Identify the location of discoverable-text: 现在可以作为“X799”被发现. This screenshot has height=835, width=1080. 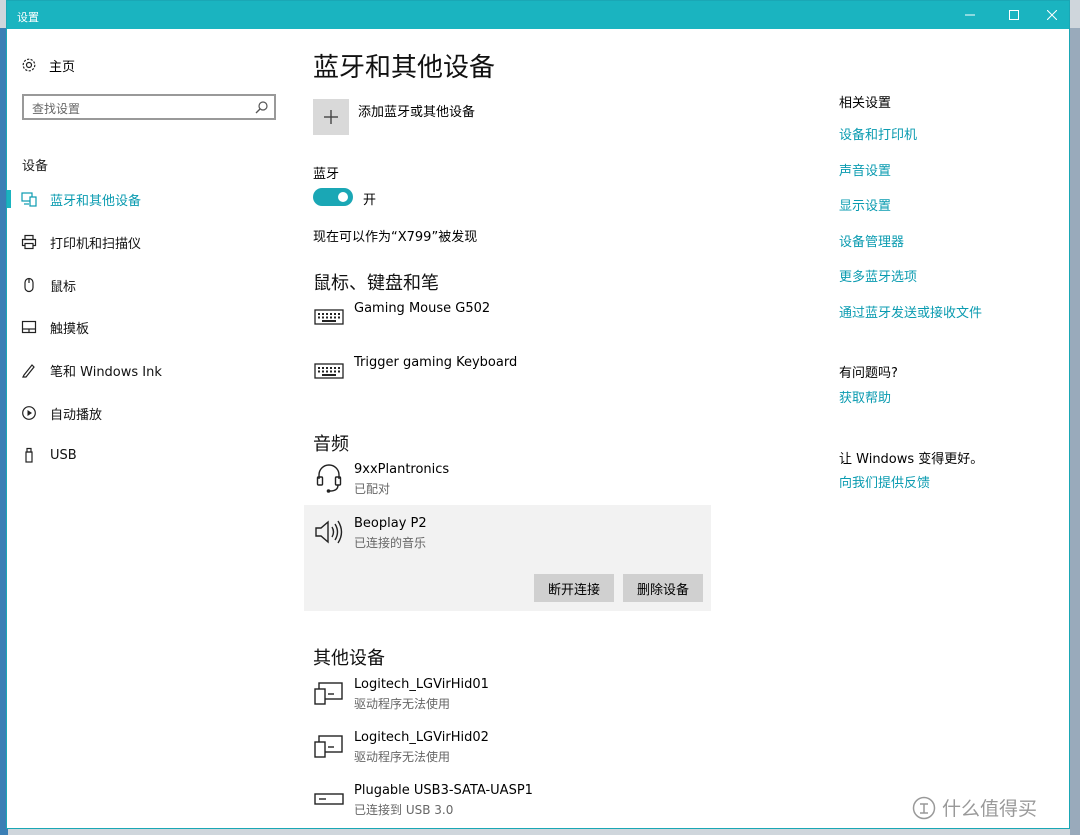
(395, 237).